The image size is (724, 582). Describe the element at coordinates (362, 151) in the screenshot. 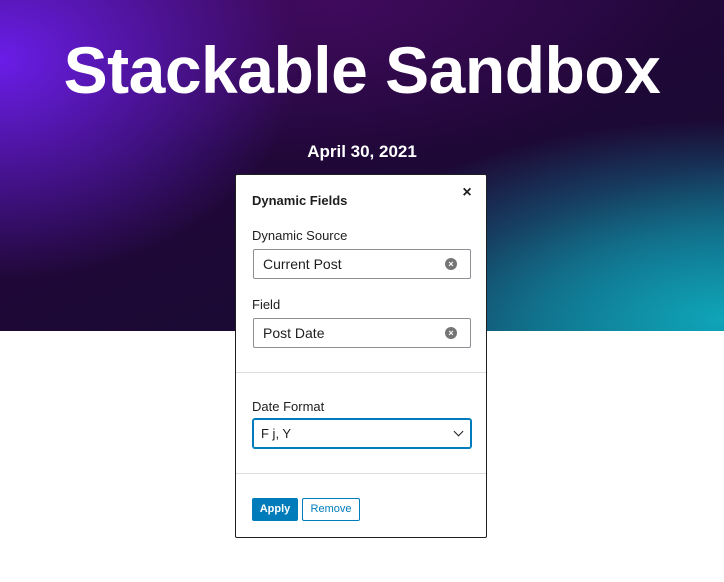

I see `post-date: April 30, 2021` at that location.